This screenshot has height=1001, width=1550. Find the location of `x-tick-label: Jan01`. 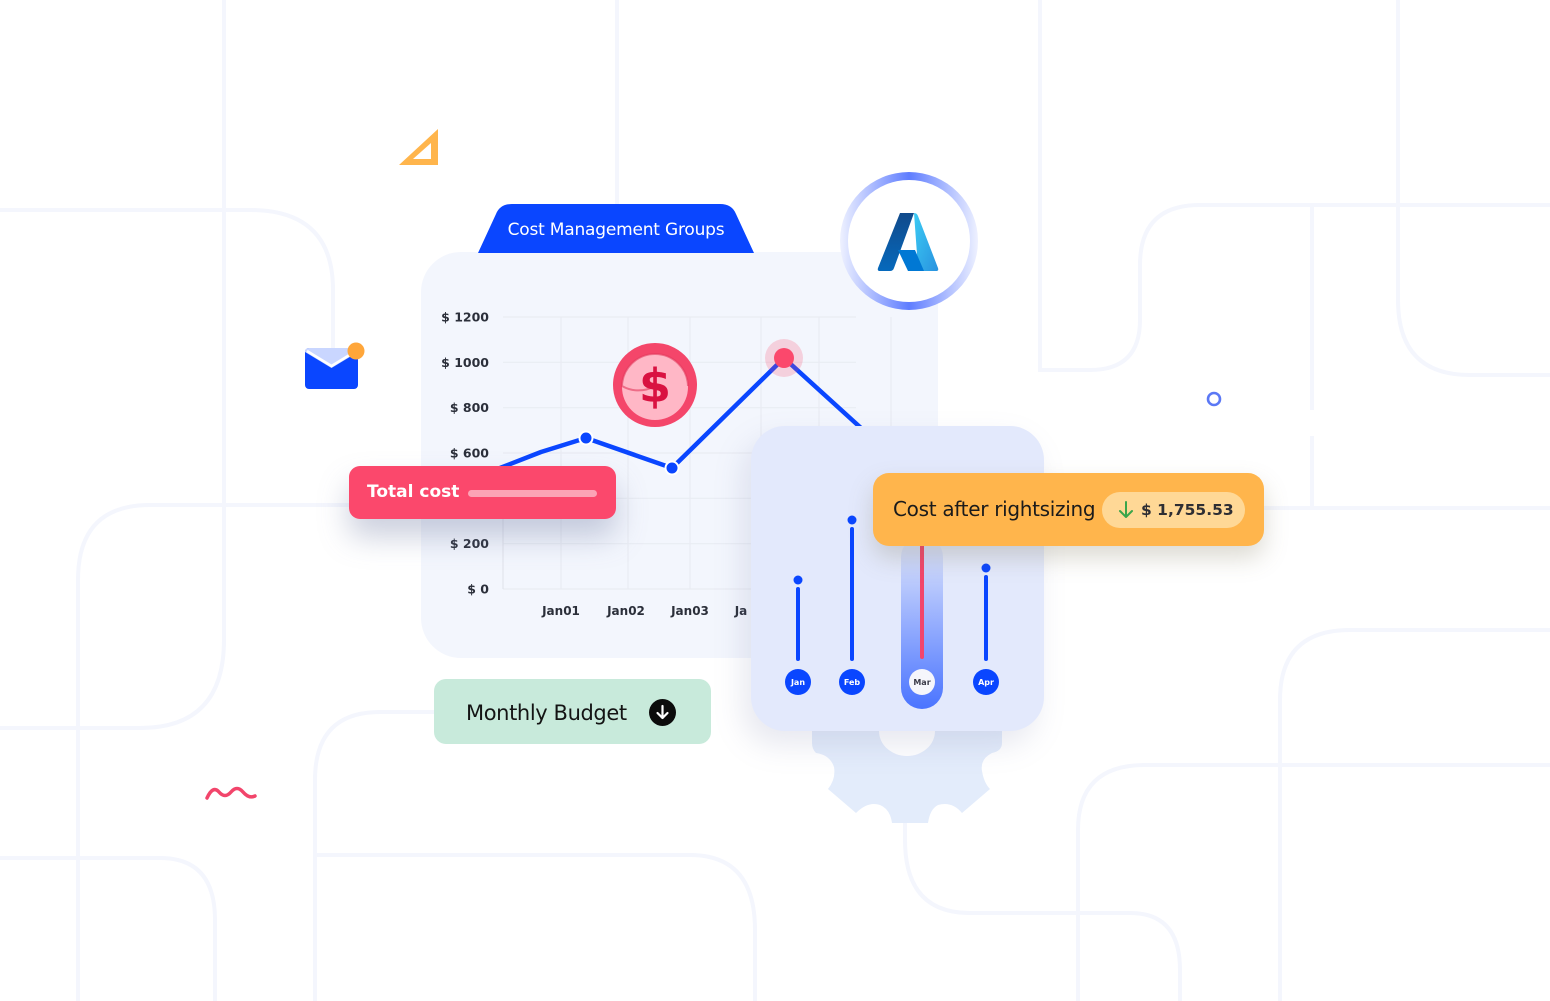

x-tick-label: Jan01 is located at coordinates (560, 611).